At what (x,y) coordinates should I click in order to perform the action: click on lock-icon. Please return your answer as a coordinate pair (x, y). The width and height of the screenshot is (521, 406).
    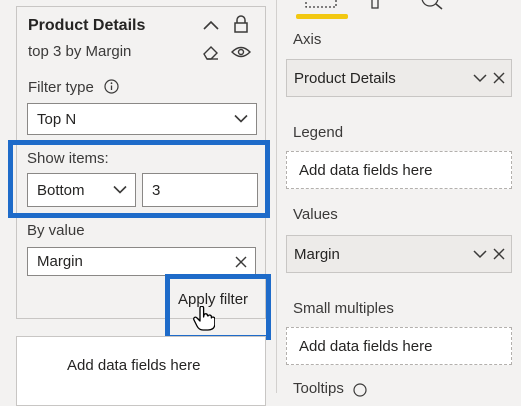
    Looking at the image, I should click on (241, 24).